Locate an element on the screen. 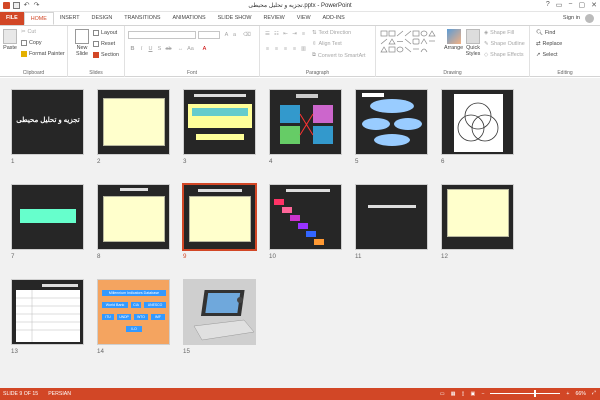 This screenshot has height=400, width=600. font-name-combo is located at coordinates (162, 35).